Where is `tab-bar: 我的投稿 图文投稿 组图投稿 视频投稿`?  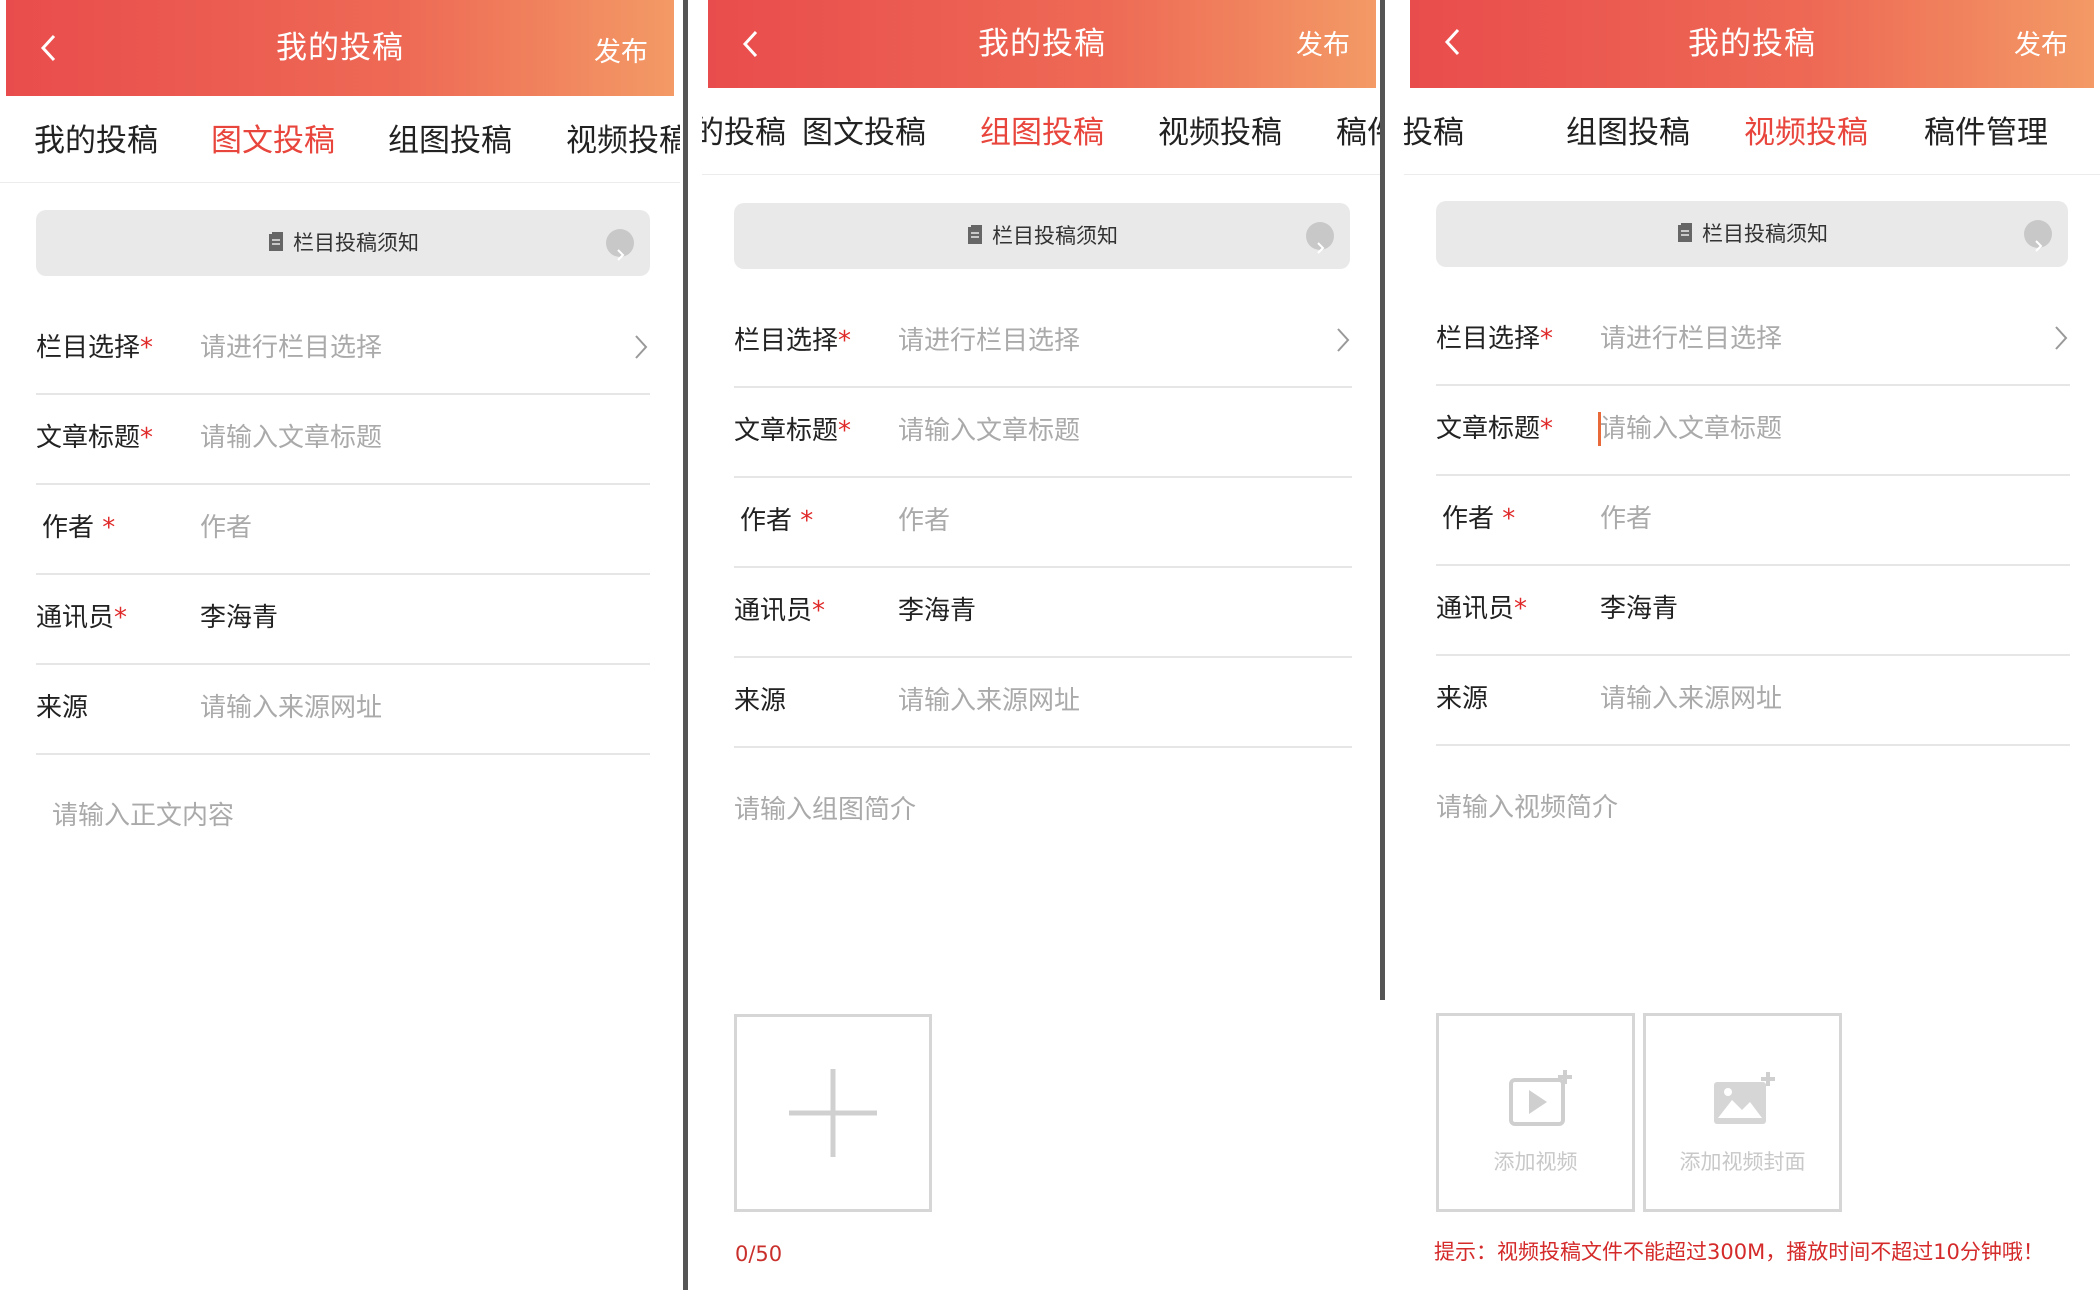
tab-bar: 我的投稿 图文投稿 组图投稿 视频投稿 is located at coordinates (340, 139).